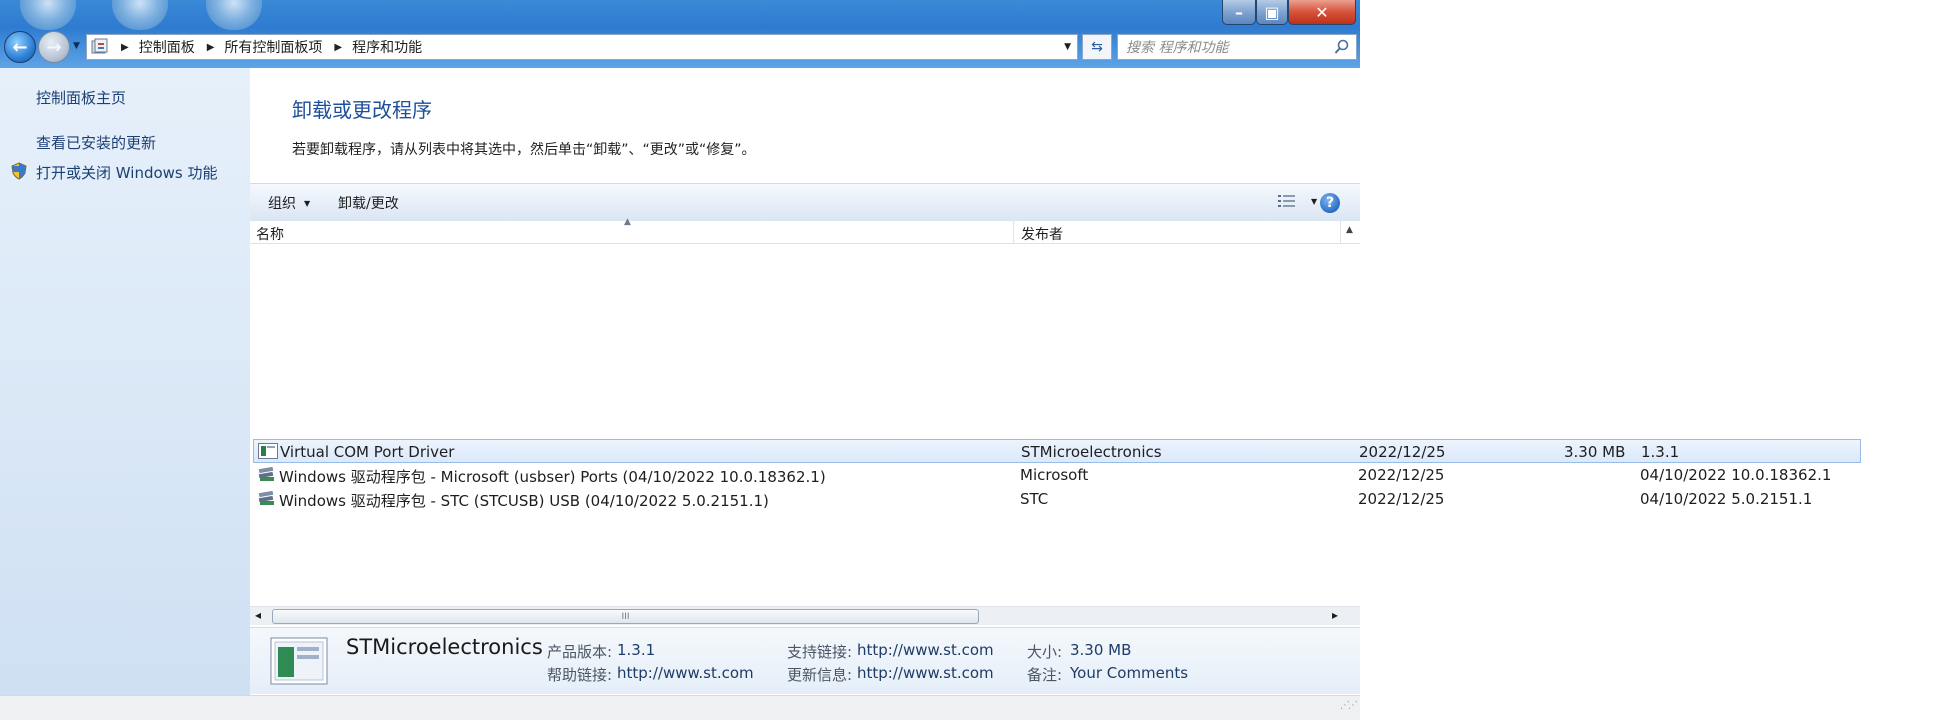 The width and height of the screenshot is (1960, 720). What do you see at coordinates (1034, 499) in the screenshot?
I see `program-publisher: STC` at bounding box center [1034, 499].